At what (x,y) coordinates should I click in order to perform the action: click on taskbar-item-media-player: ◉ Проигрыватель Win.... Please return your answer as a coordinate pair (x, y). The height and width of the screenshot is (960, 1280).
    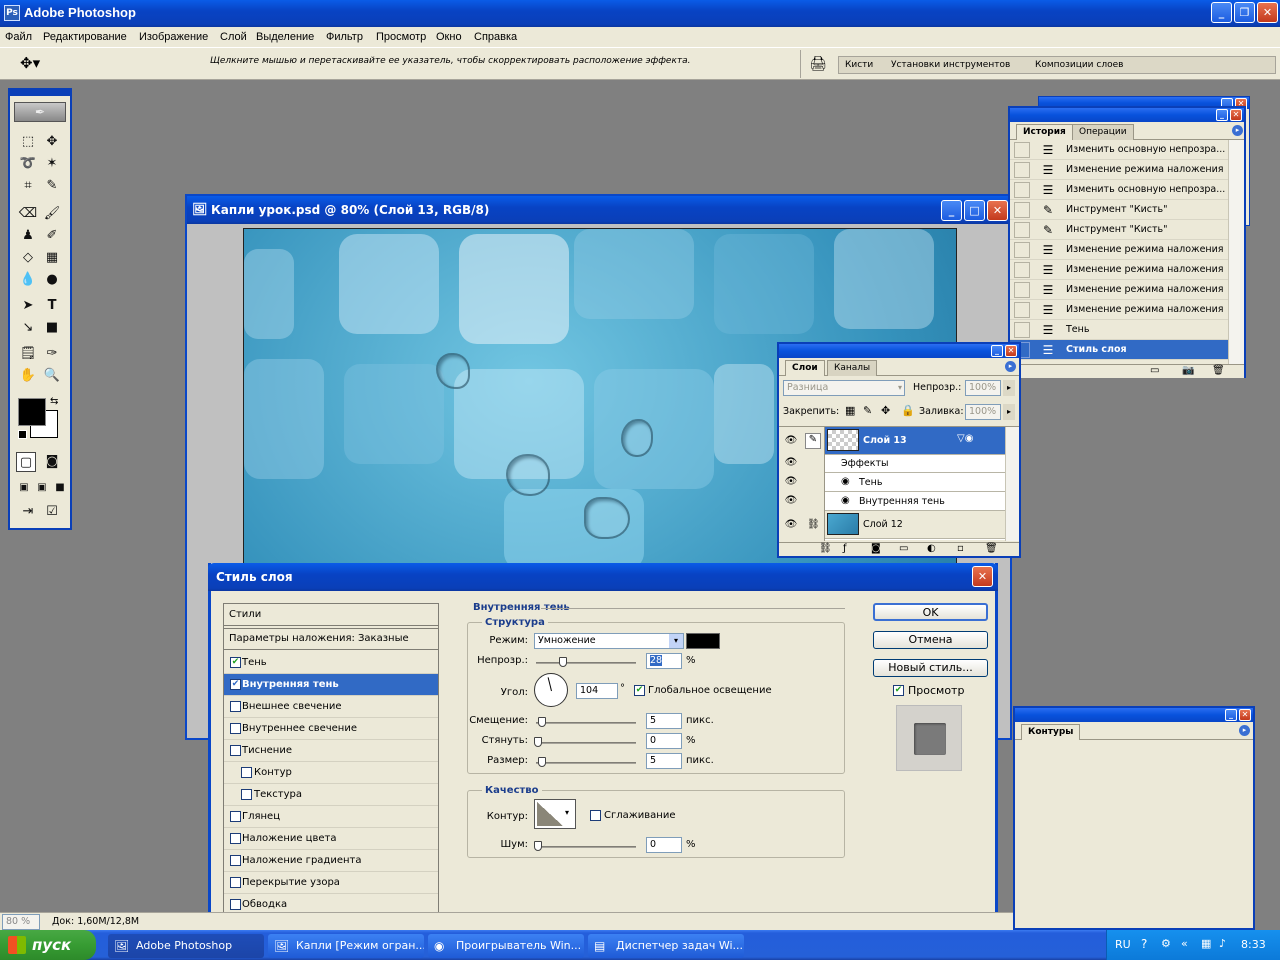
    Looking at the image, I should click on (506, 946).